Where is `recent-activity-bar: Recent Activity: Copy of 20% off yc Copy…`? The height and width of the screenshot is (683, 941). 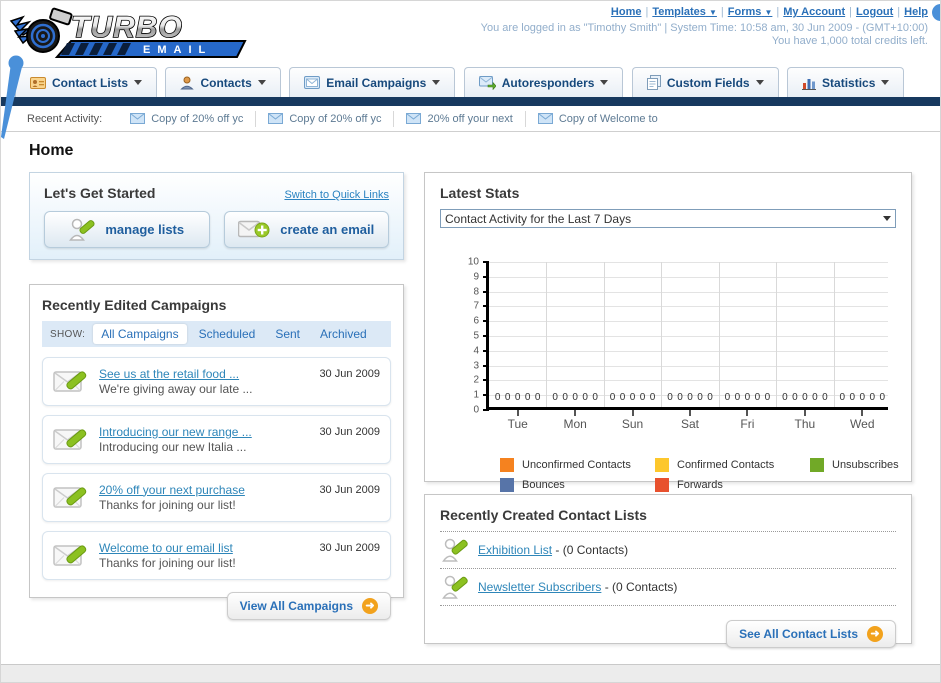
recent-activity-bar: Recent Activity: Copy of 20% off yc Copy… is located at coordinates (470, 119).